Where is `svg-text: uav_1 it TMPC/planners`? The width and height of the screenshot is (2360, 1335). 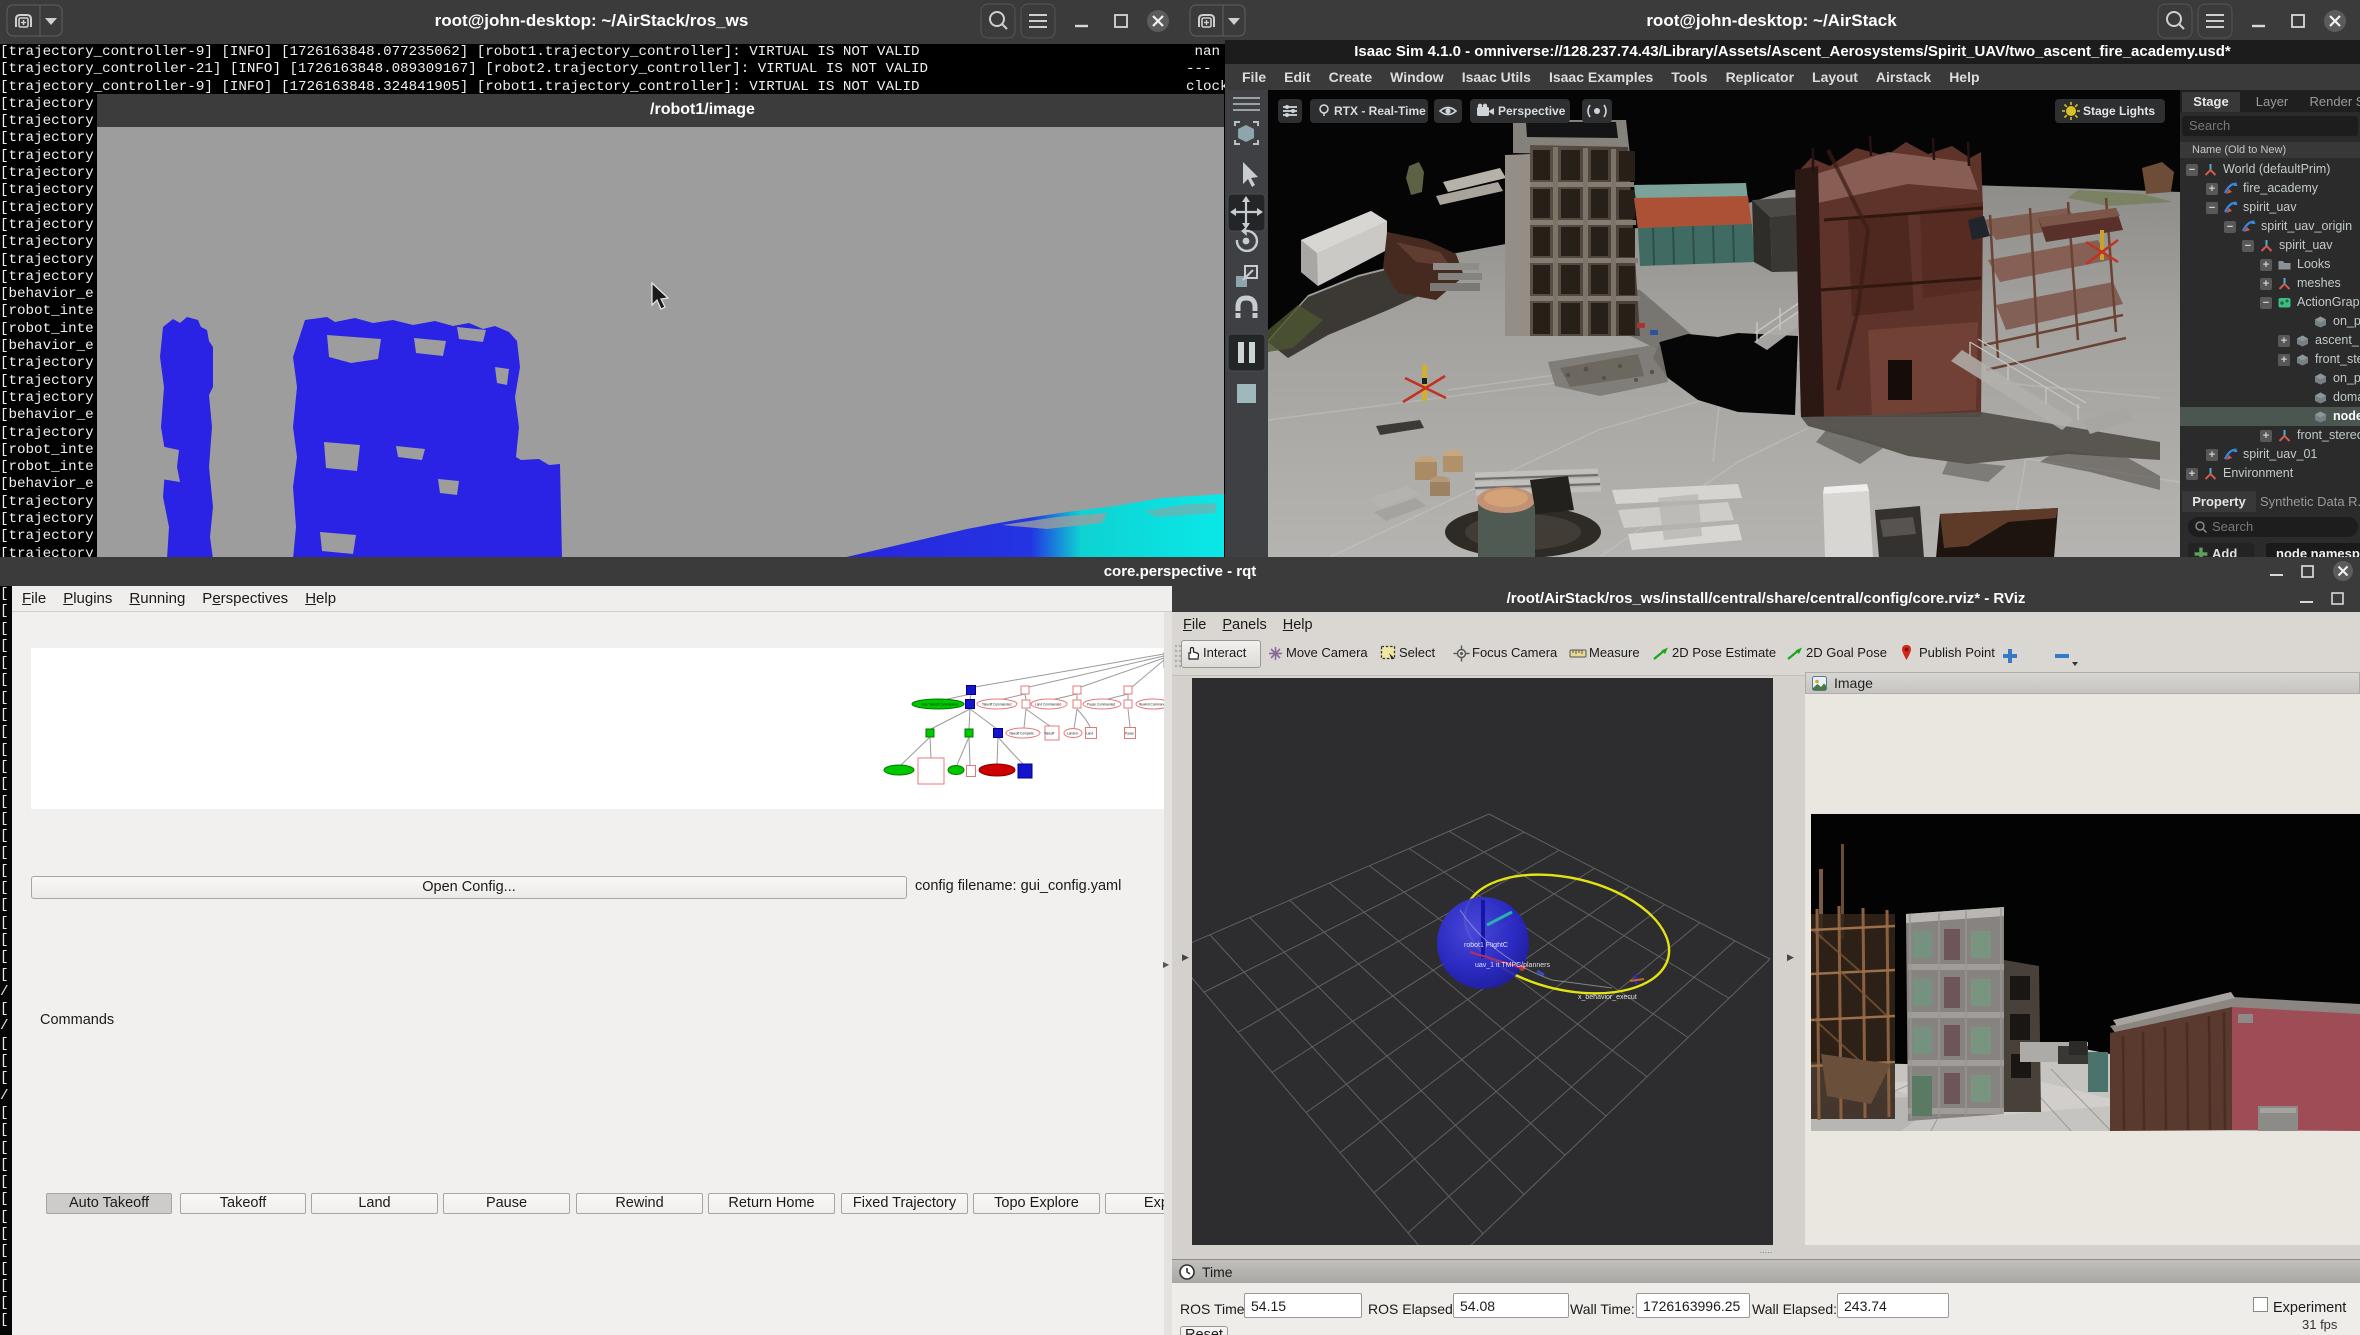
svg-text: uav_1 it TMPC/planners is located at coordinates (1512, 965).